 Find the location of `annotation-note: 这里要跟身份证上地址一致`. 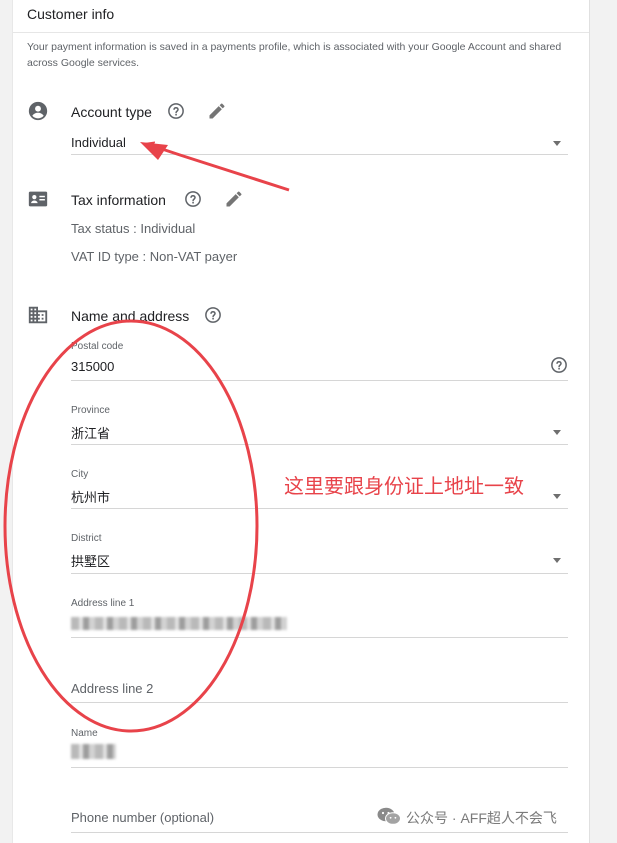

annotation-note: 这里要跟身份证上地址一致 is located at coordinates (404, 487).